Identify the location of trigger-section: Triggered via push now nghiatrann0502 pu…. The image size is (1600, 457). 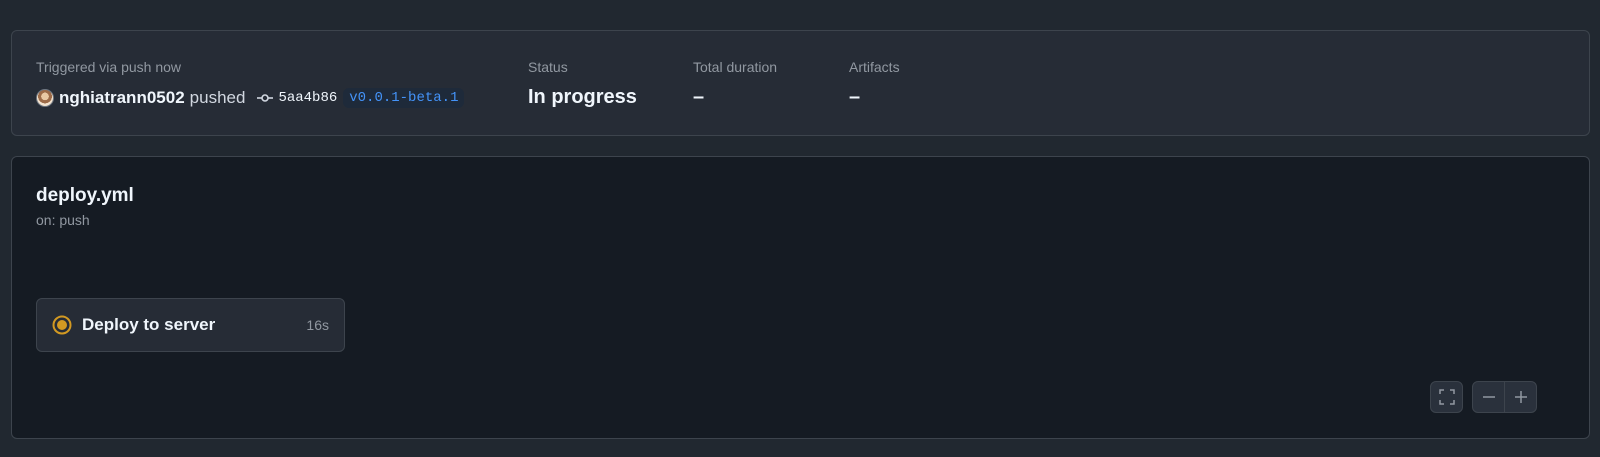
(250, 83).